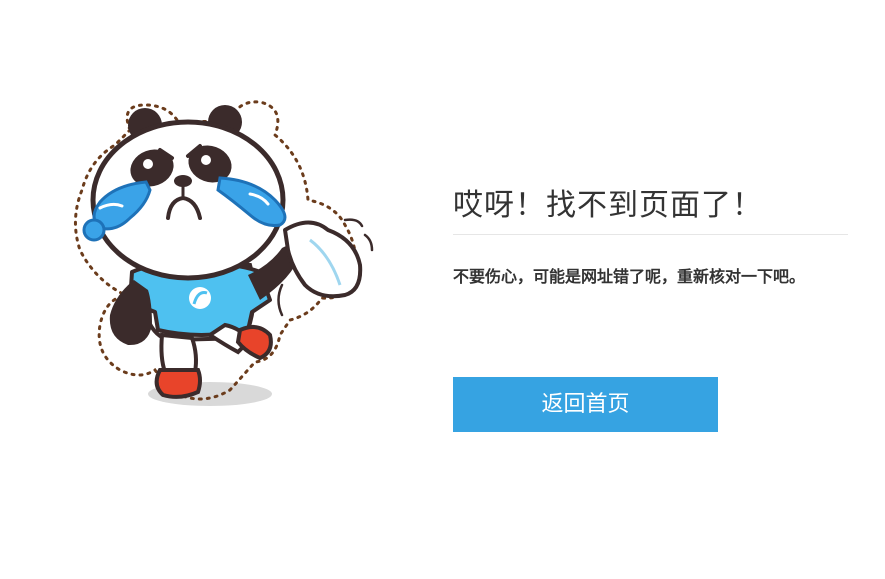  I want to click on error-message: 不要伤心，可能是网址错了呢，重新核对一下吧。, so click(629, 276).